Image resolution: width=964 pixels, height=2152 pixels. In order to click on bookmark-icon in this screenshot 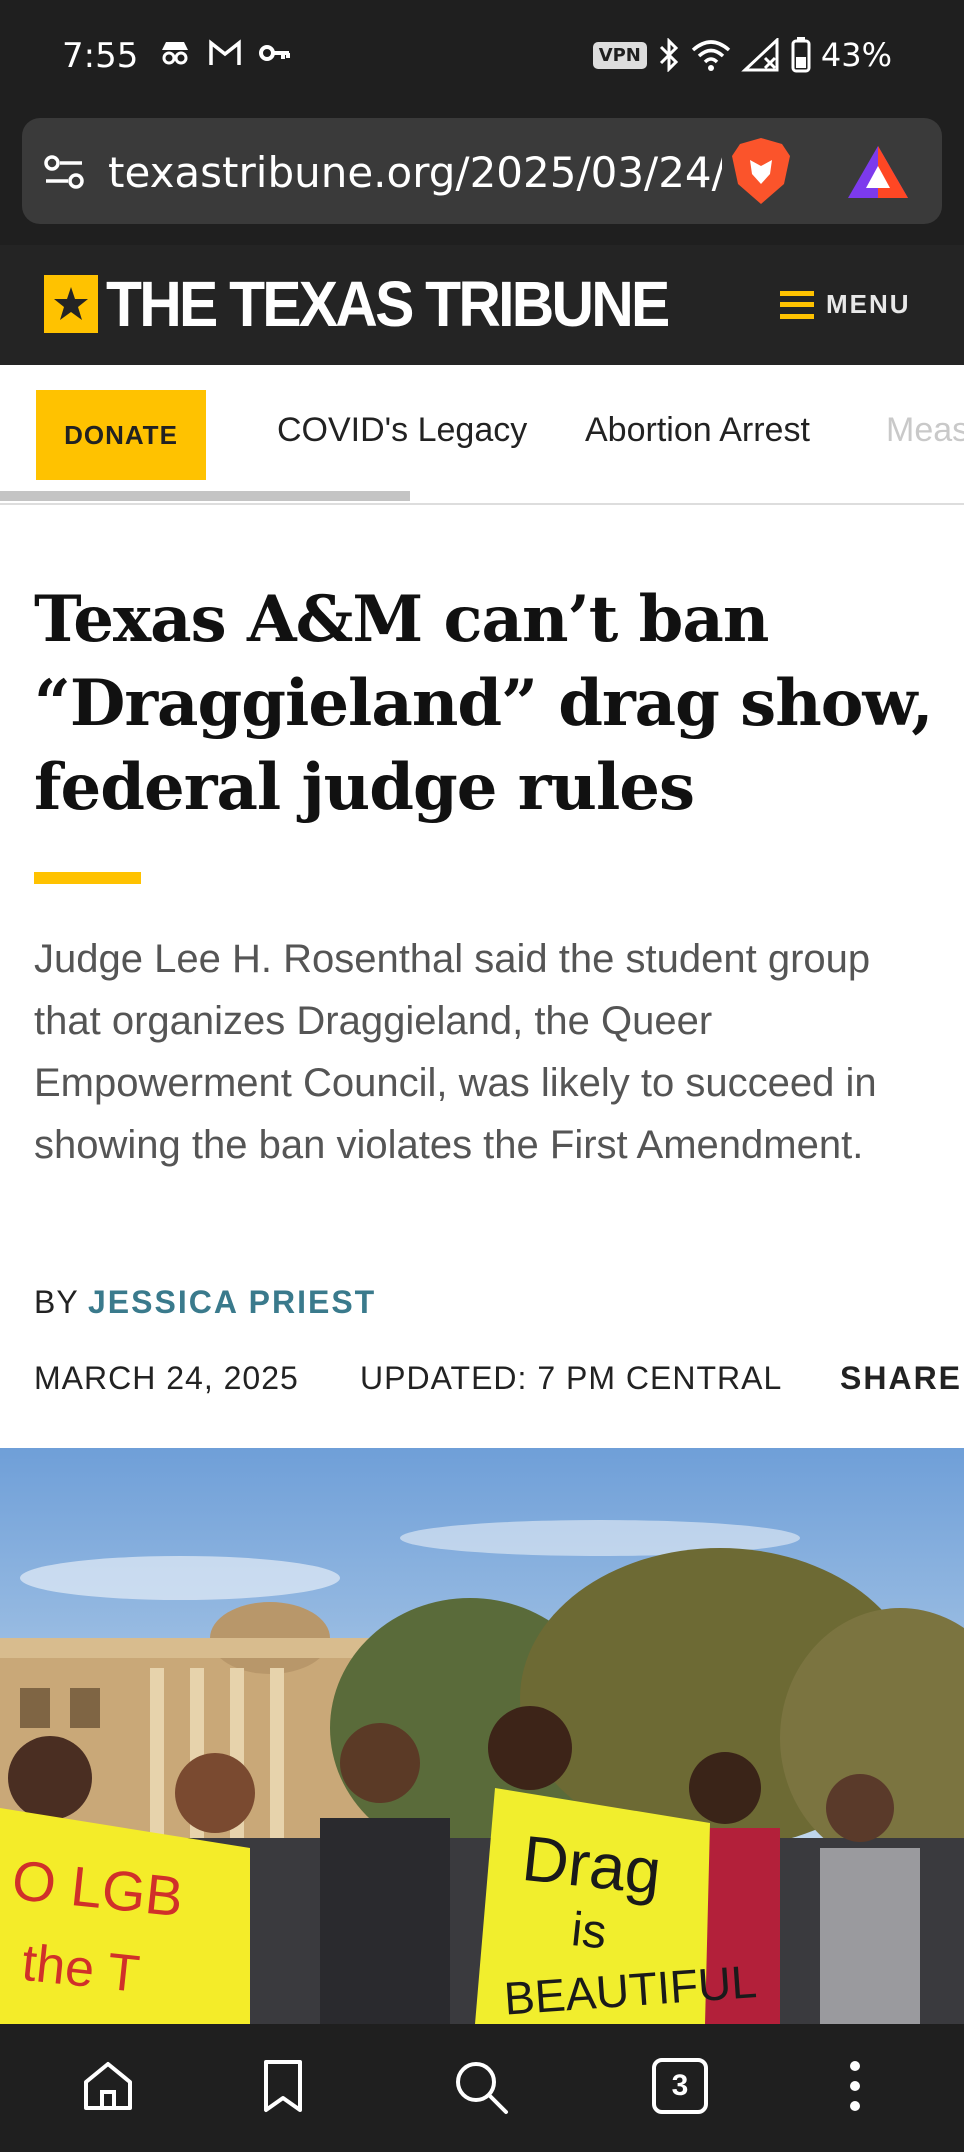, I will do `click(283, 2086)`.